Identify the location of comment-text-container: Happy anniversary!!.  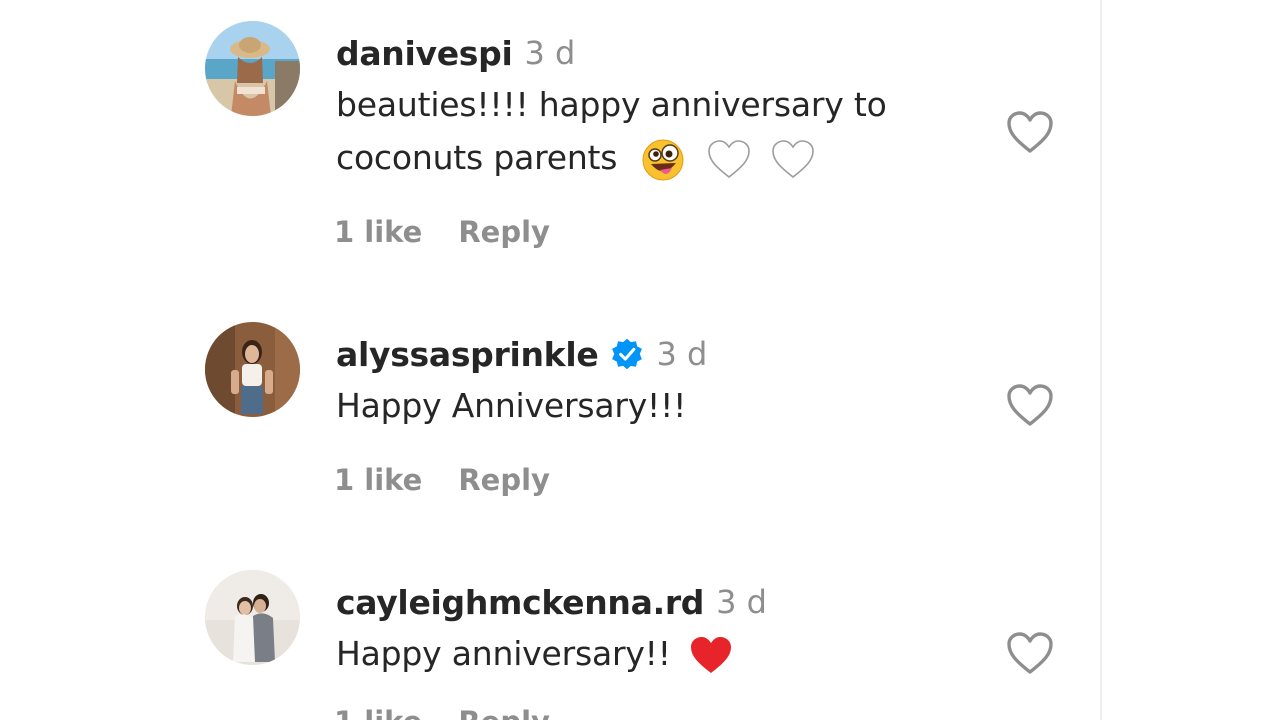
(534, 654).